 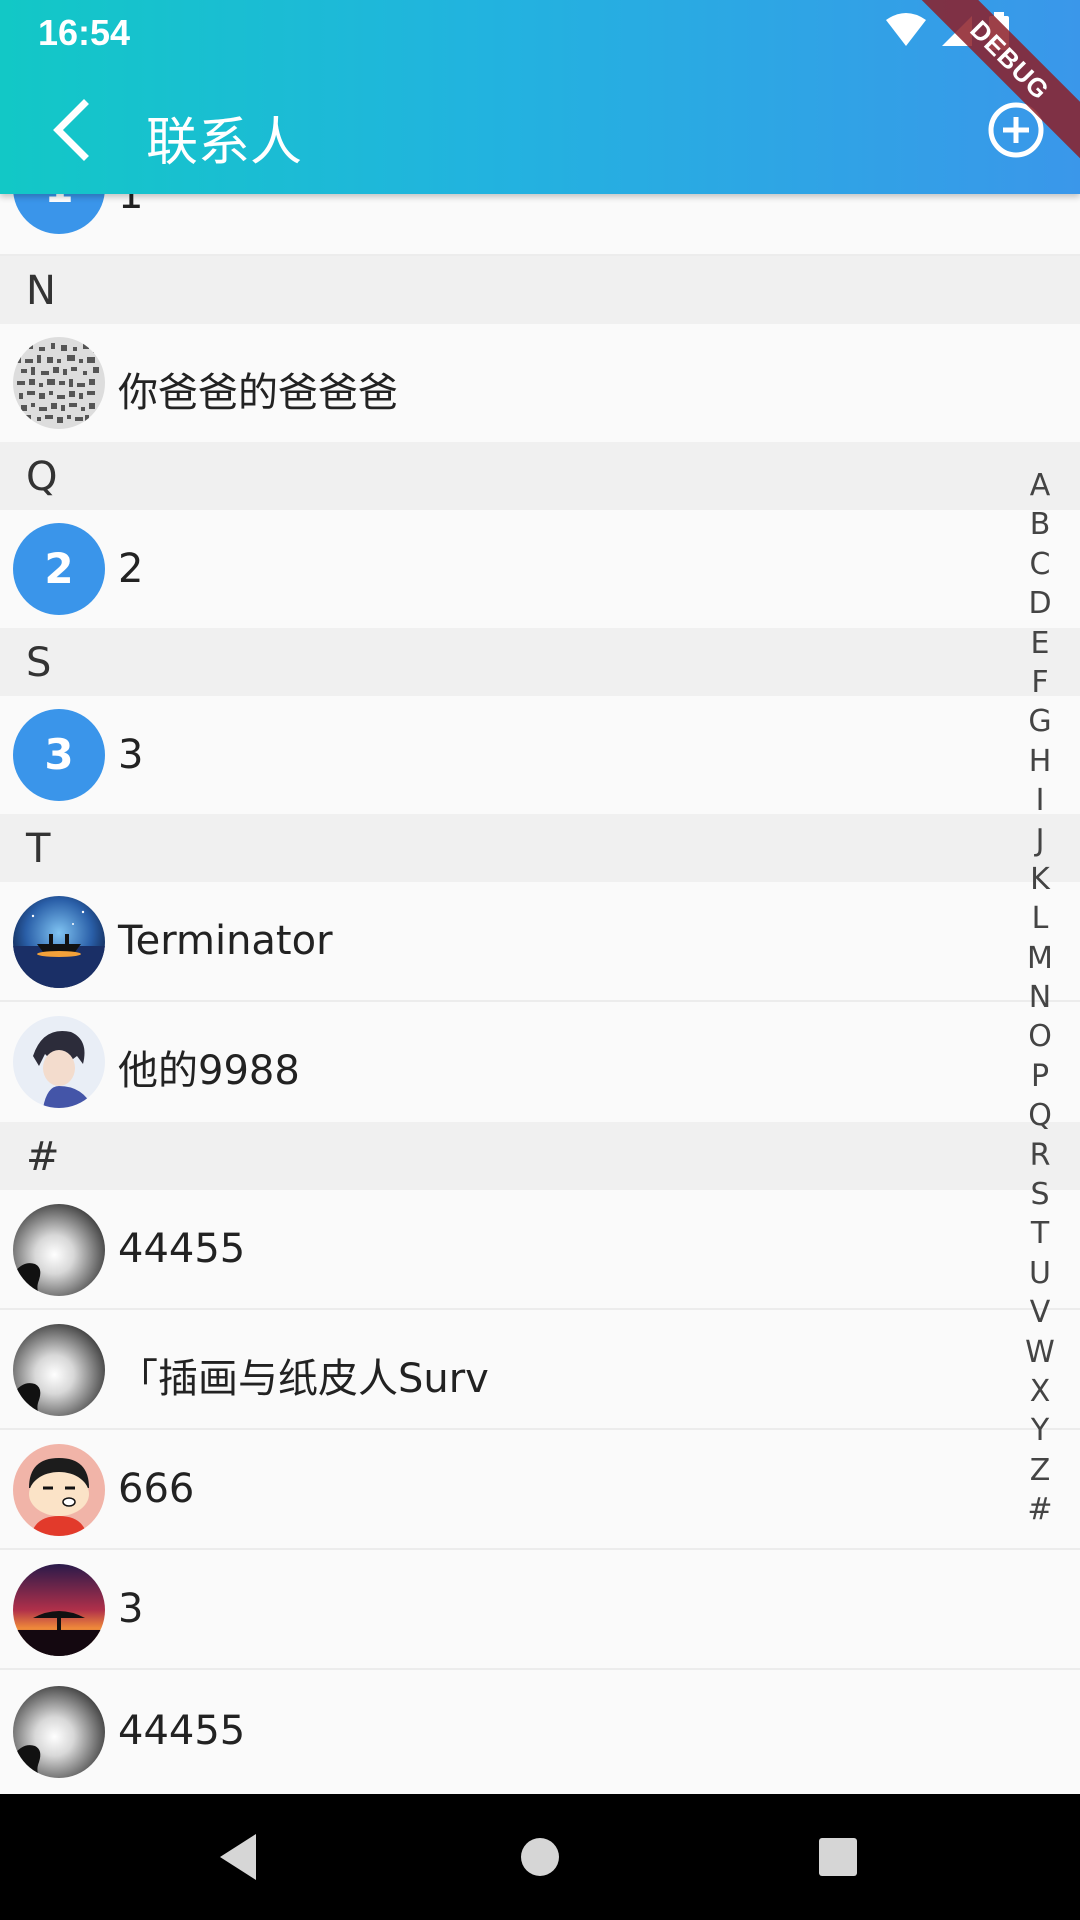 I want to click on index-letter: E, so click(x=1040, y=643).